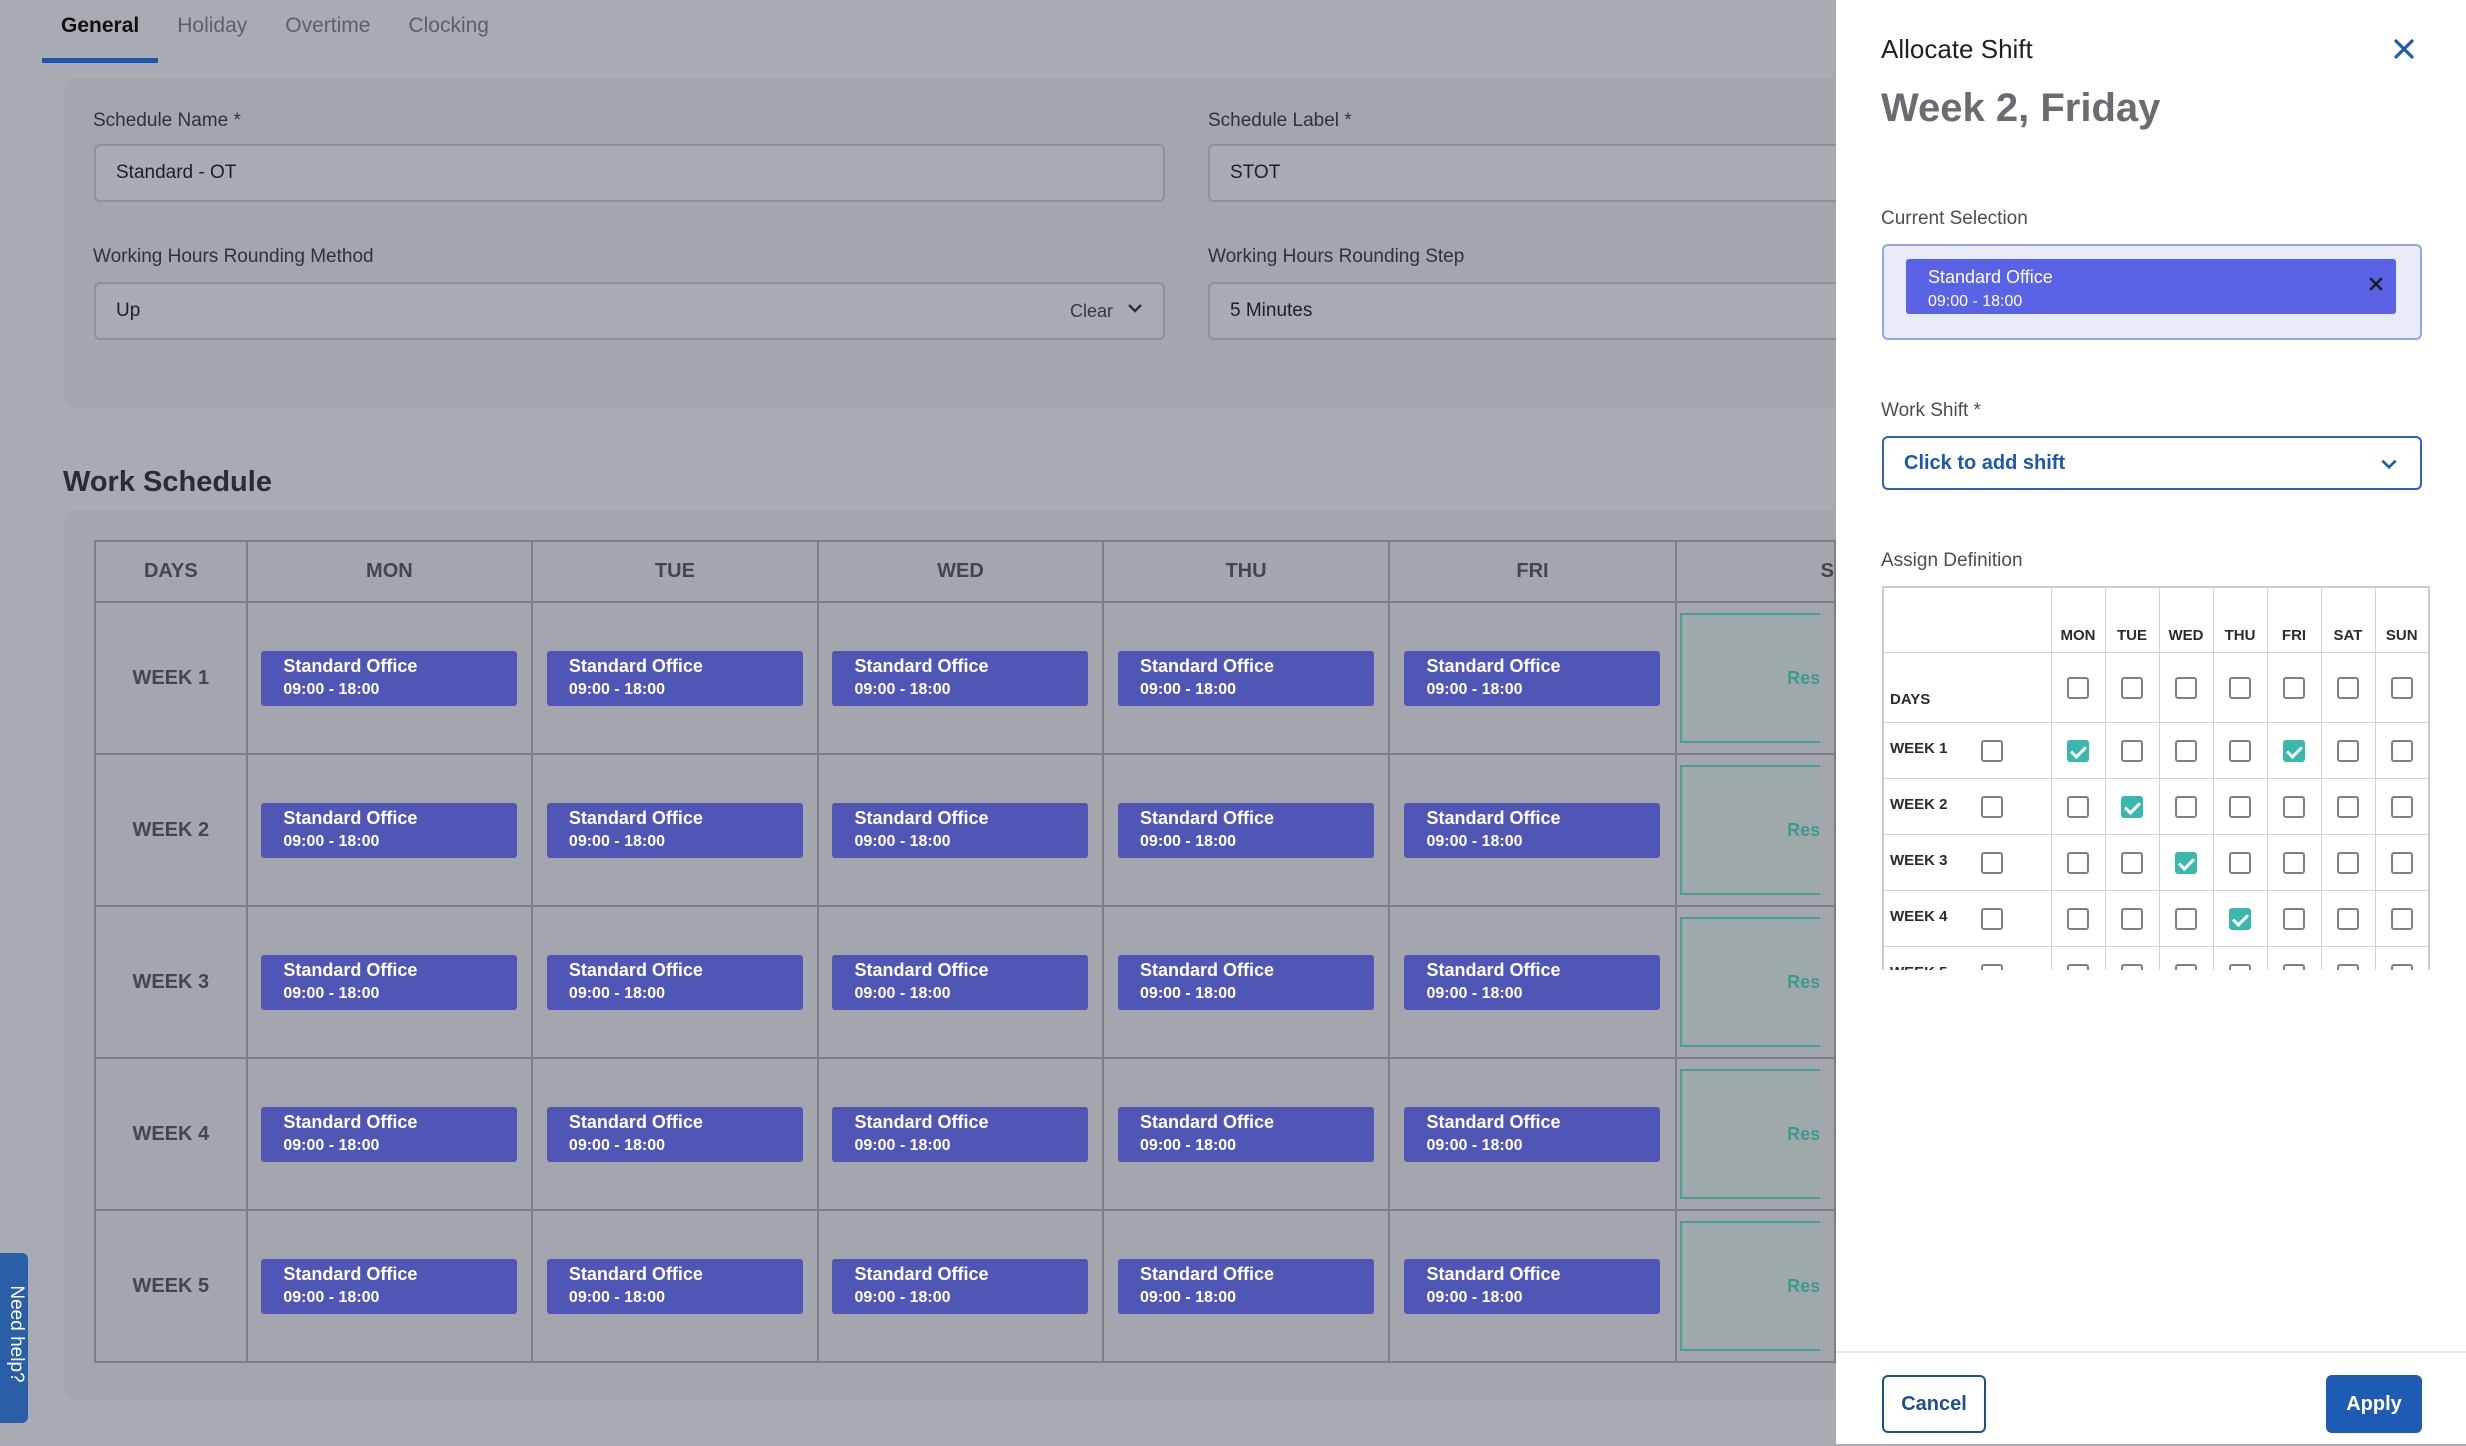  What do you see at coordinates (1135, 308) in the screenshot?
I see `chevron-down-icon` at bounding box center [1135, 308].